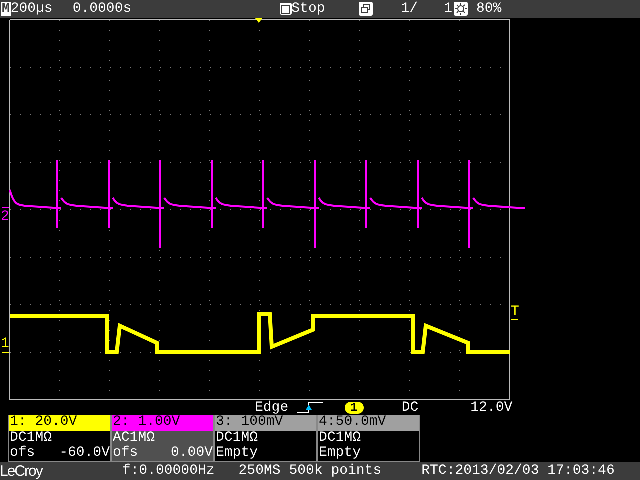 Image resolution: width=640 pixels, height=480 pixels. What do you see at coordinates (272, 408) in the screenshot?
I see `trigger-type: Edge` at bounding box center [272, 408].